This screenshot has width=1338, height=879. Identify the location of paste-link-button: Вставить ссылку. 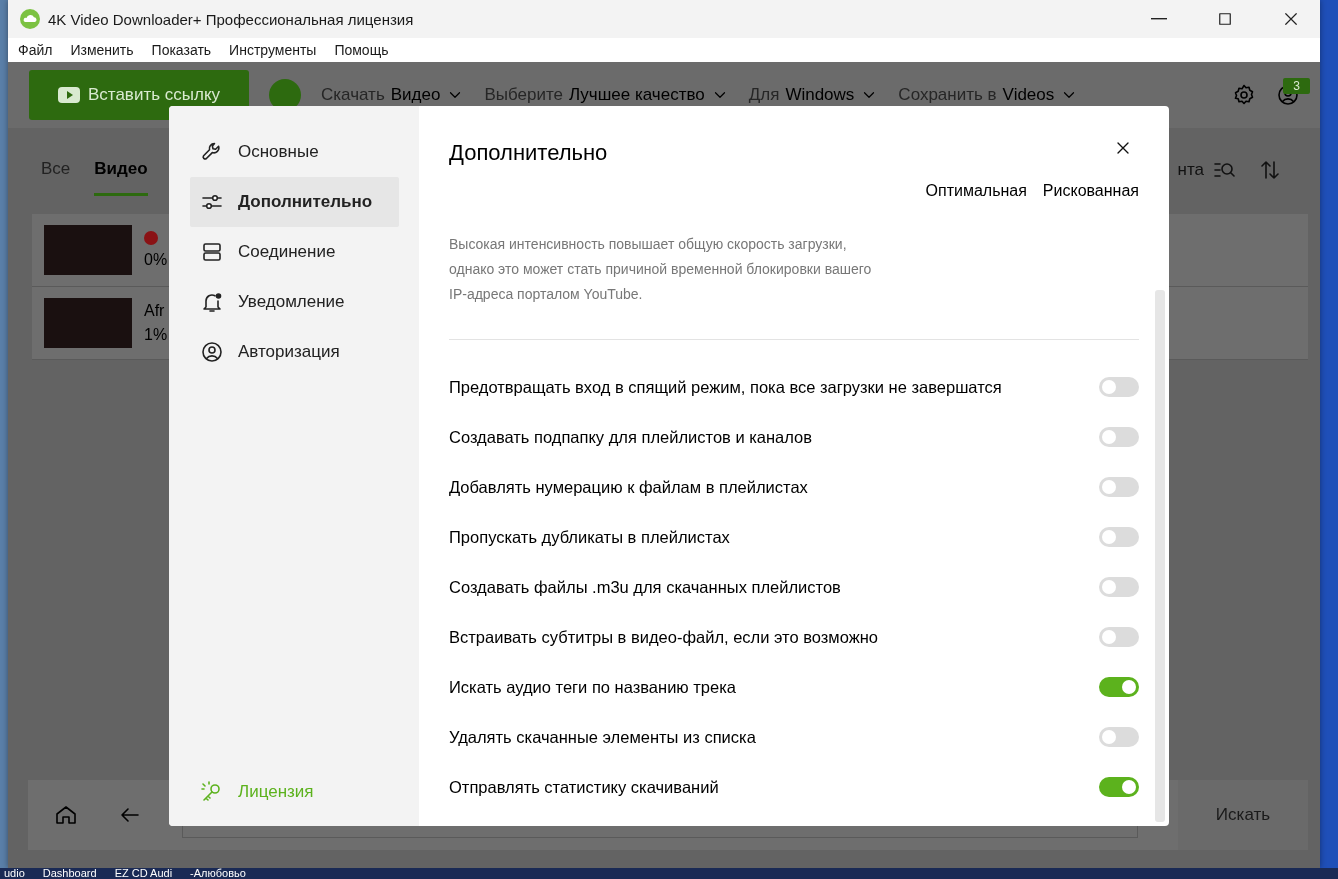
(139, 95).